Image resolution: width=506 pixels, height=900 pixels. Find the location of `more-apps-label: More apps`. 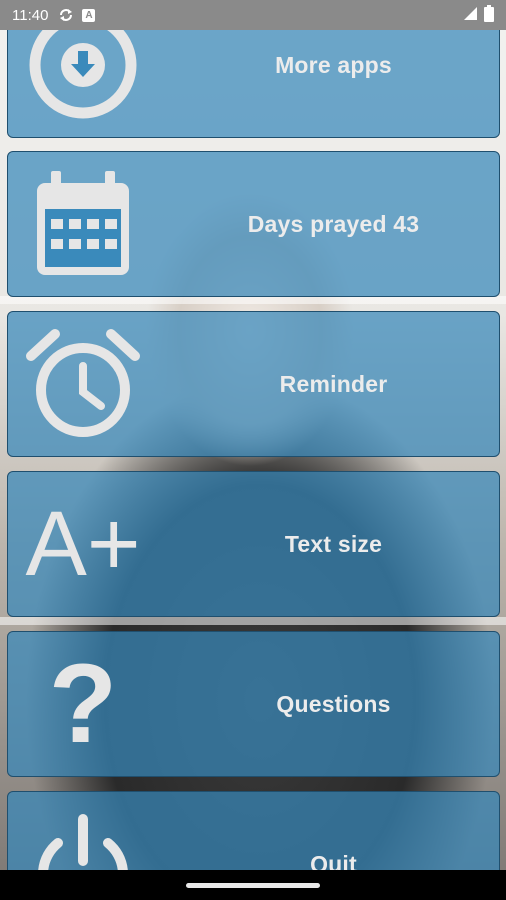

more-apps-label: More apps is located at coordinates (333, 64).